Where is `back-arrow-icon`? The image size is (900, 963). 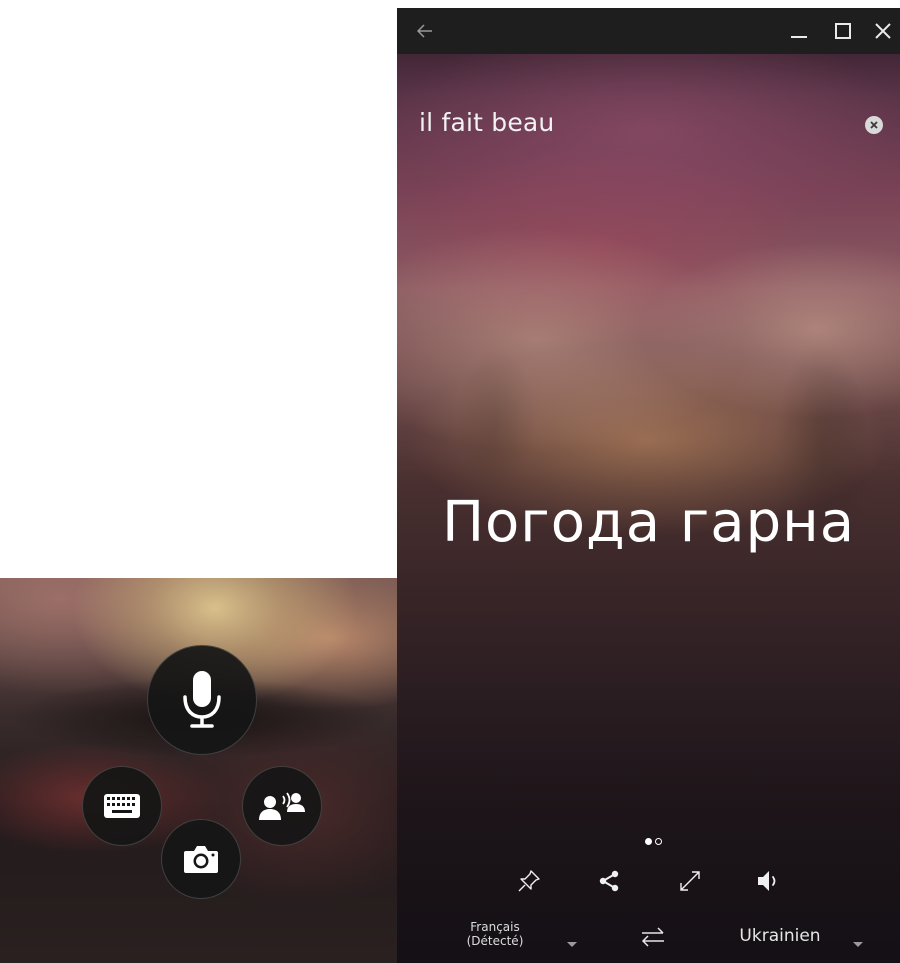 back-arrow-icon is located at coordinates (424, 31).